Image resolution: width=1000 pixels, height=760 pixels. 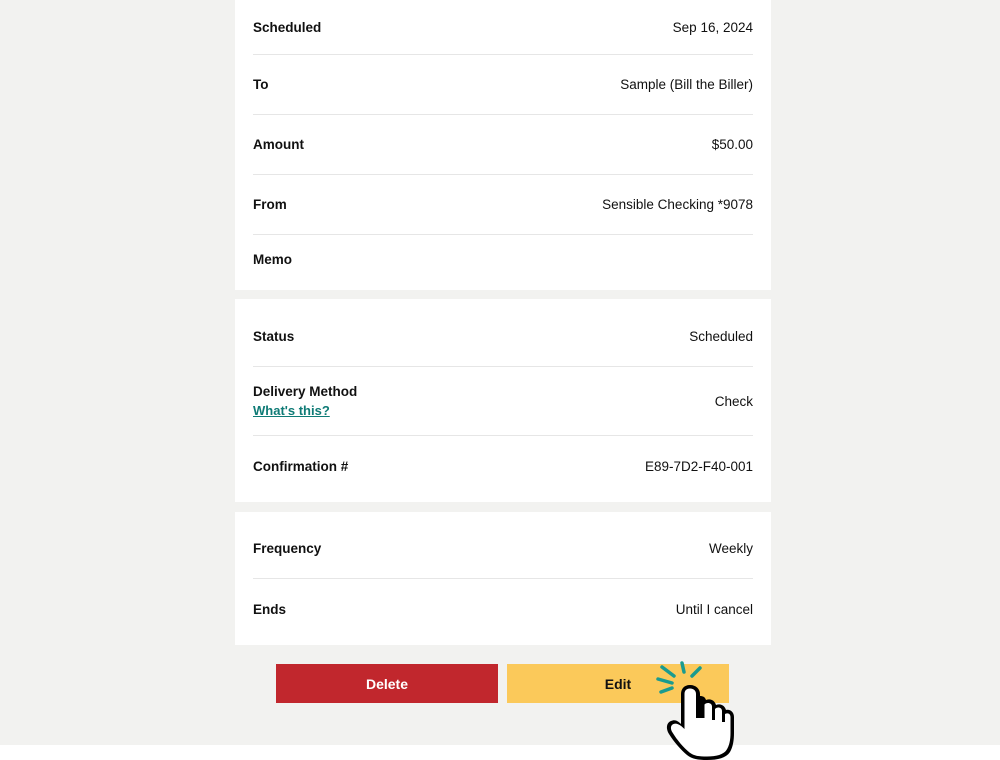 What do you see at coordinates (732, 144) in the screenshot?
I see `amount-value: $50.00` at bounding box center [732, 144].